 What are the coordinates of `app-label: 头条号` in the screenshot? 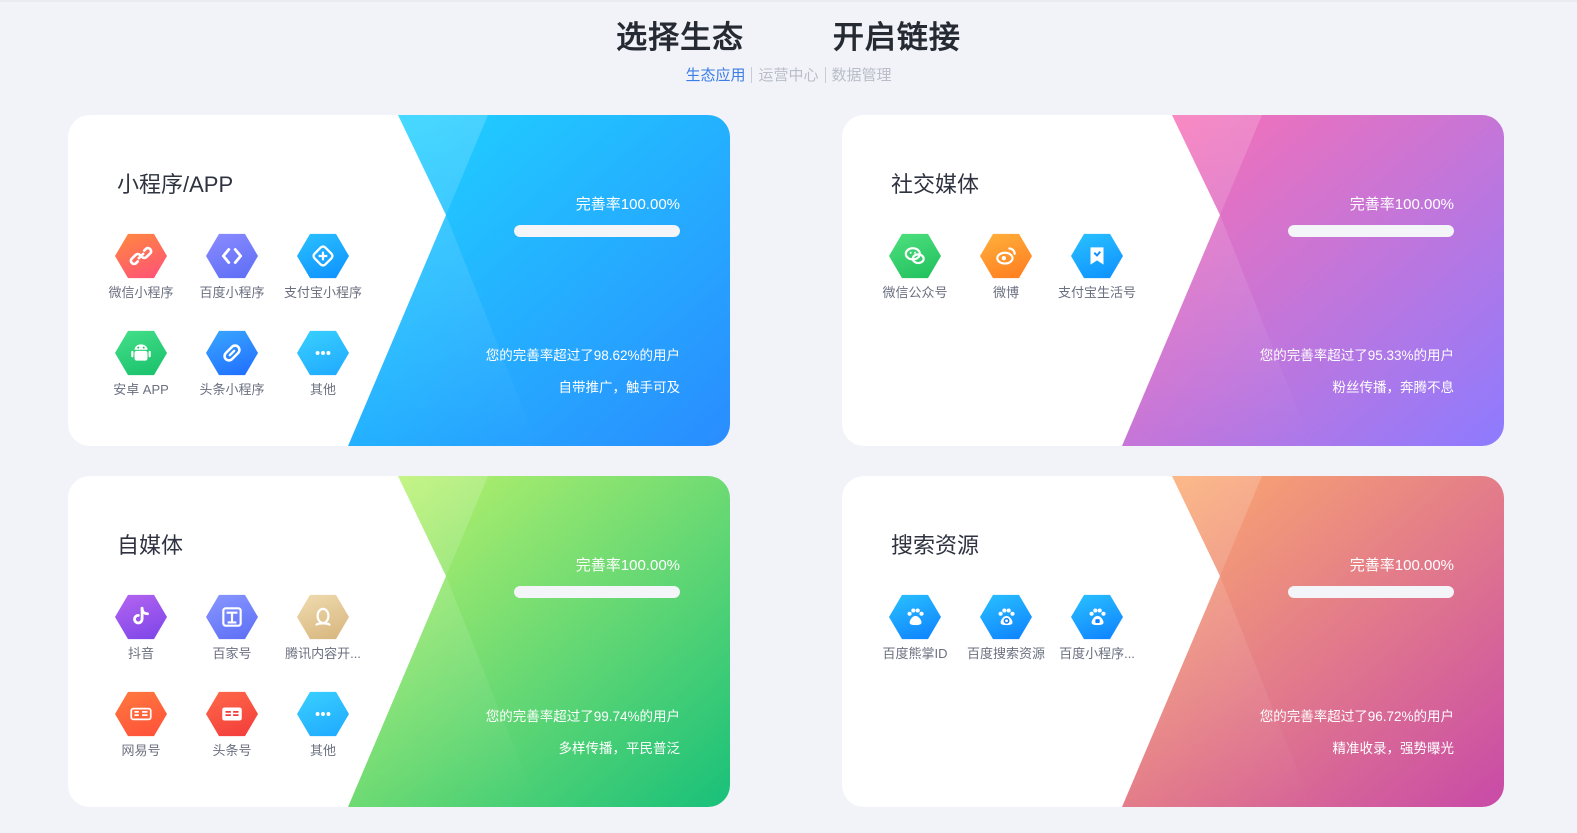 It's located at (232, 750).